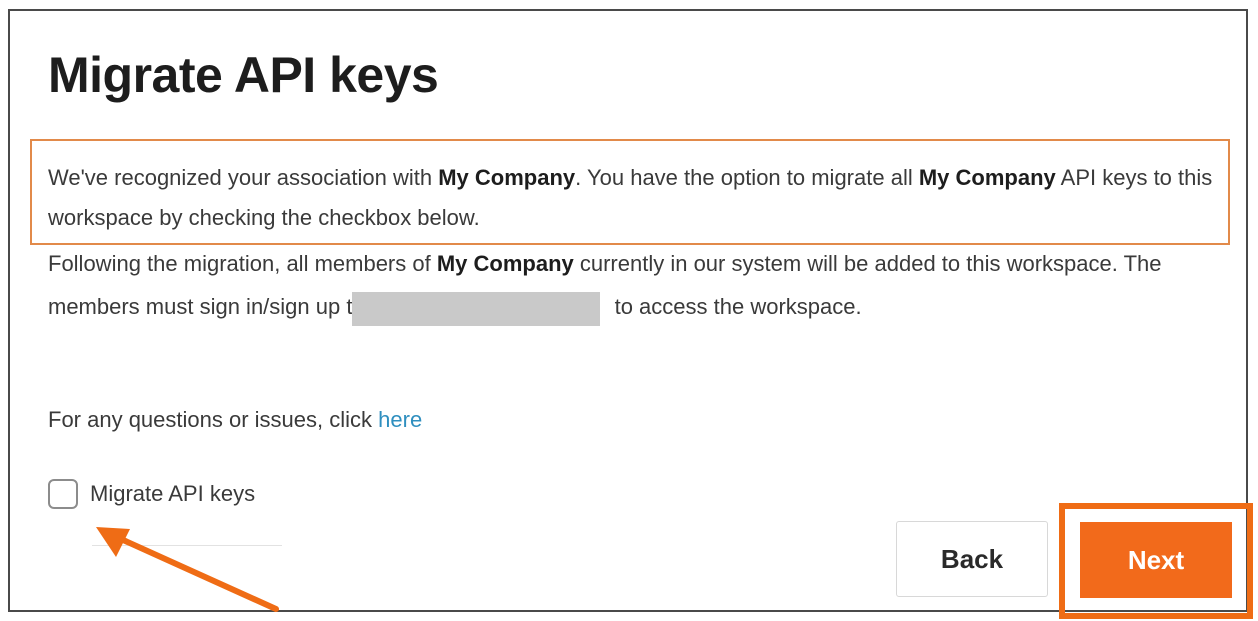 This screenshot has height=621, width=1258. What do you see at coordinates (213, 419) in the screenshot?
I see `help-text: For any questions or issues, click` at bounding box center [213, 419].